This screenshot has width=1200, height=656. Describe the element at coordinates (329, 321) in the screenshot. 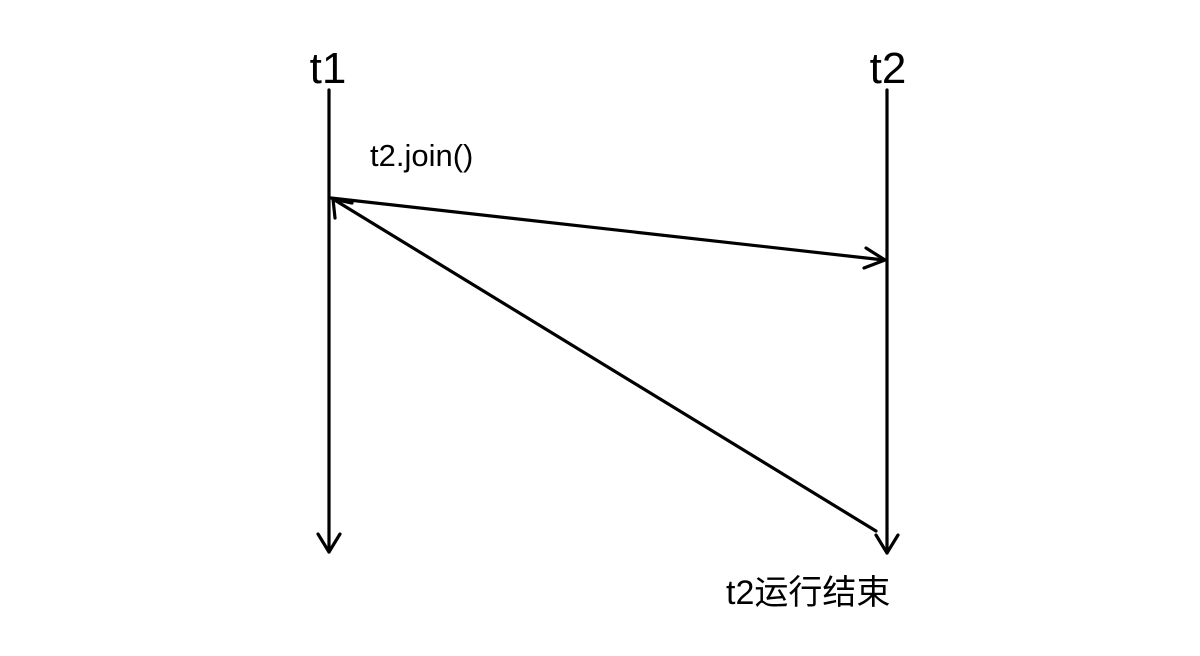

I see `thread-t1-lifeline` at that location.